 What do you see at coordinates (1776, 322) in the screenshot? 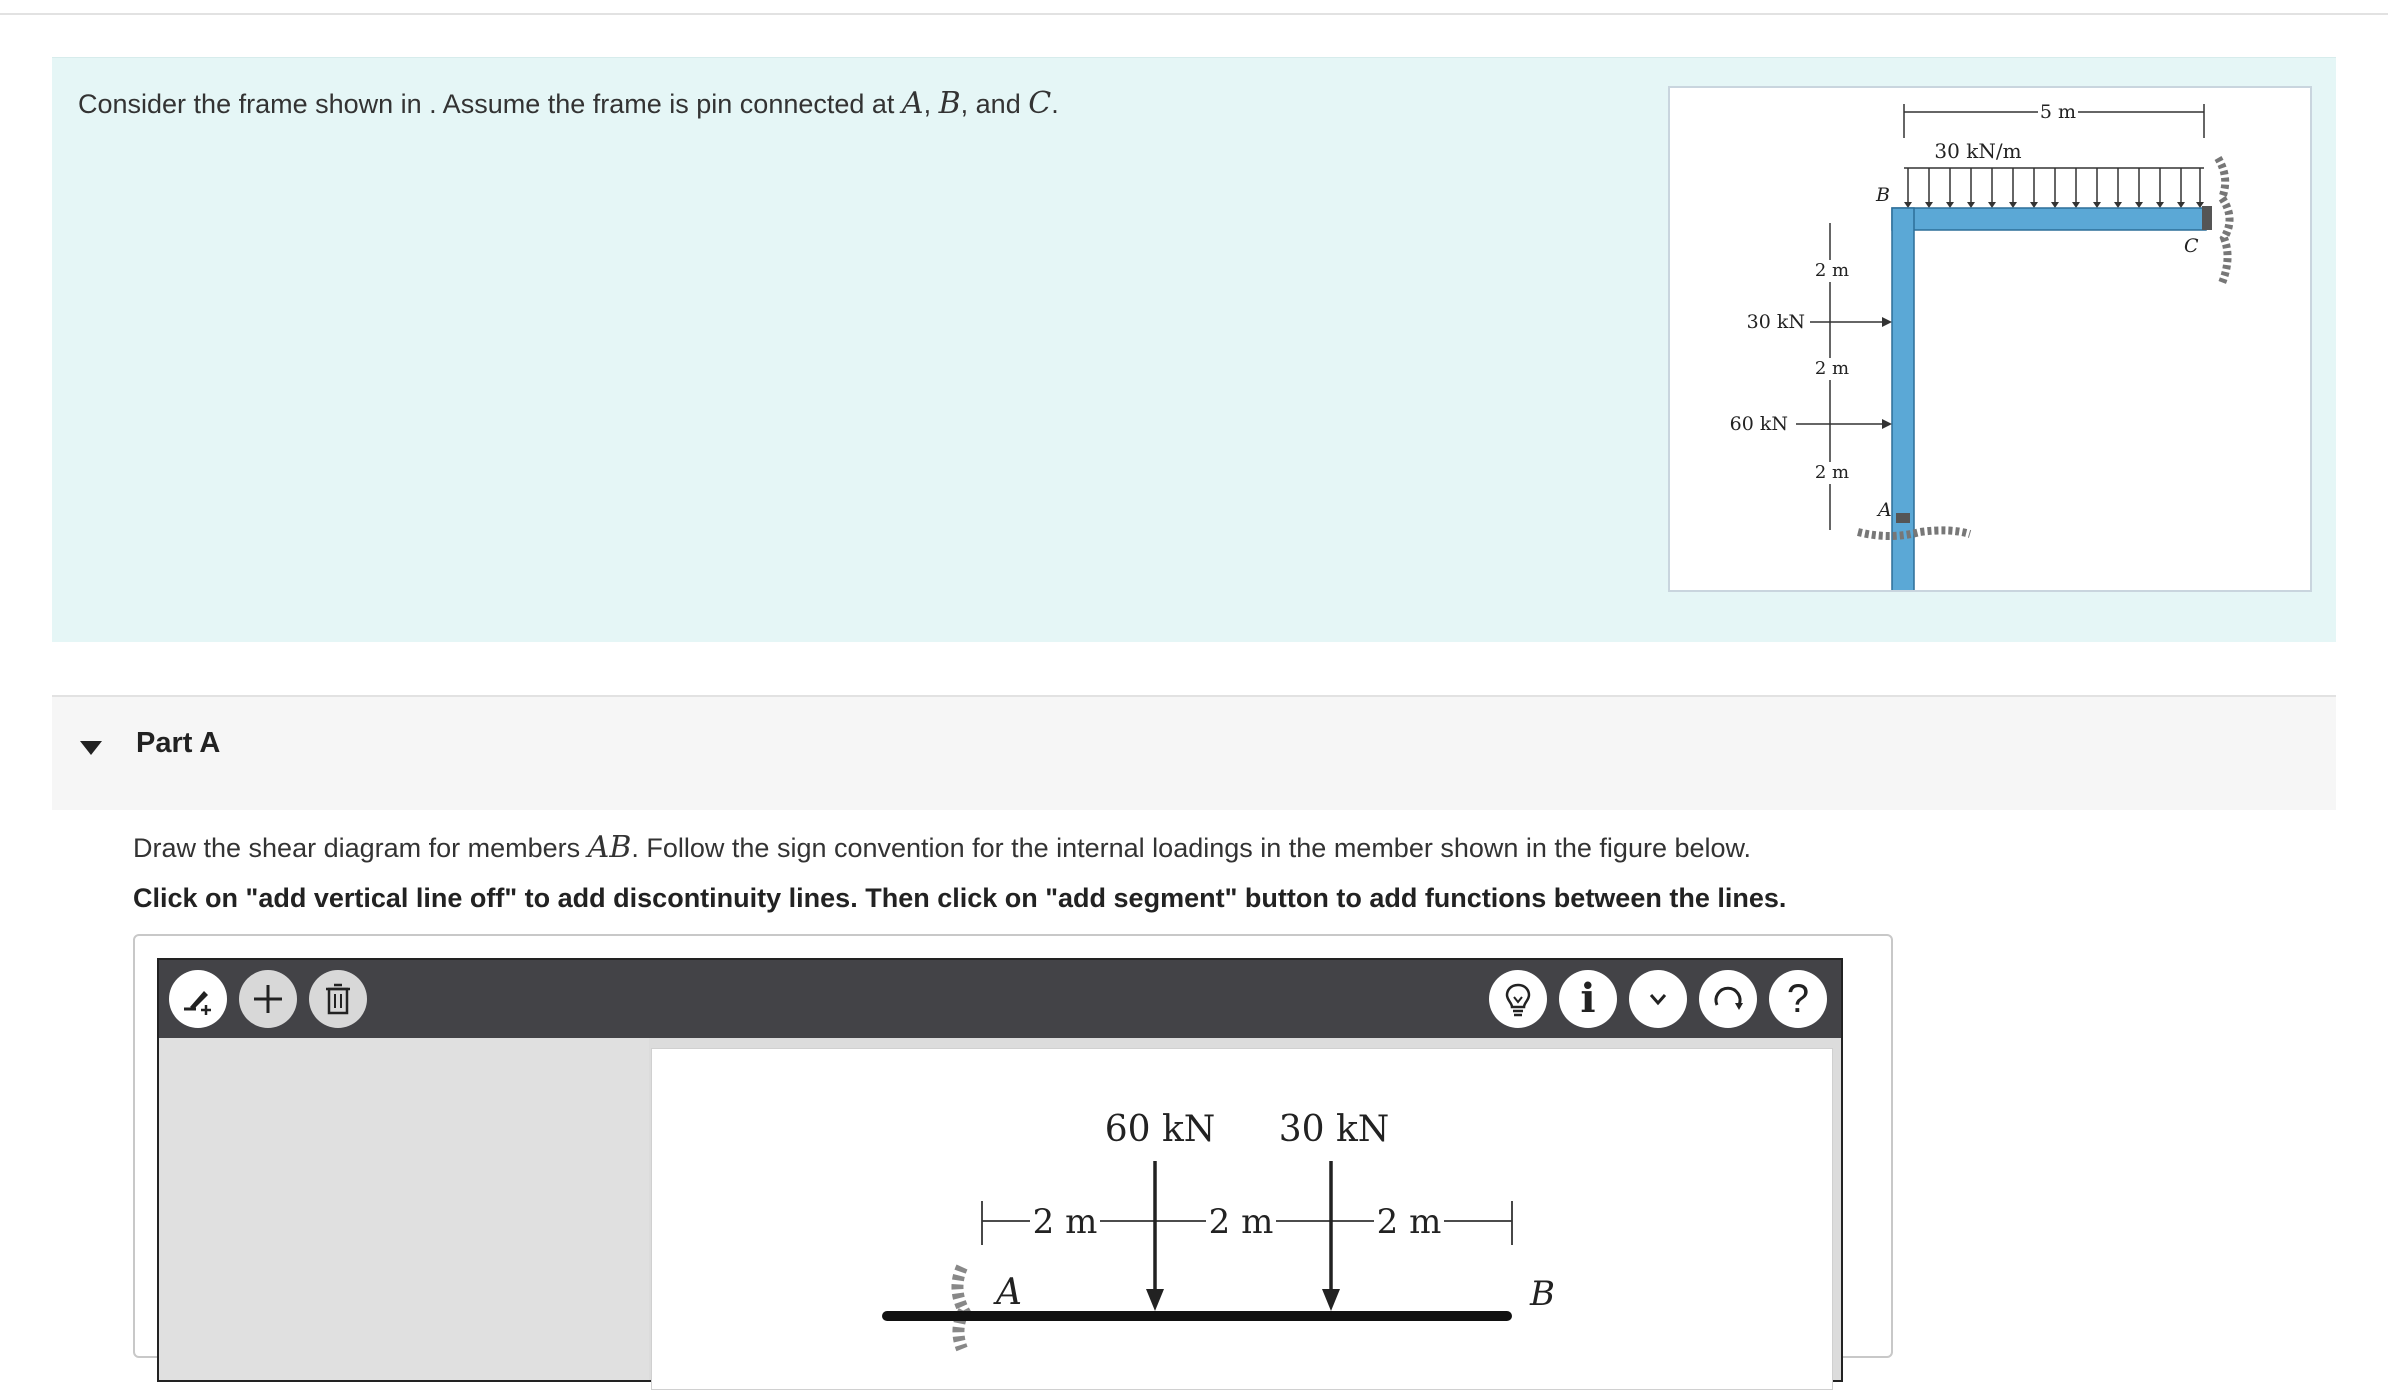
I see `force-30kn-label: 30 kN` at bounding box center [1776, 322].